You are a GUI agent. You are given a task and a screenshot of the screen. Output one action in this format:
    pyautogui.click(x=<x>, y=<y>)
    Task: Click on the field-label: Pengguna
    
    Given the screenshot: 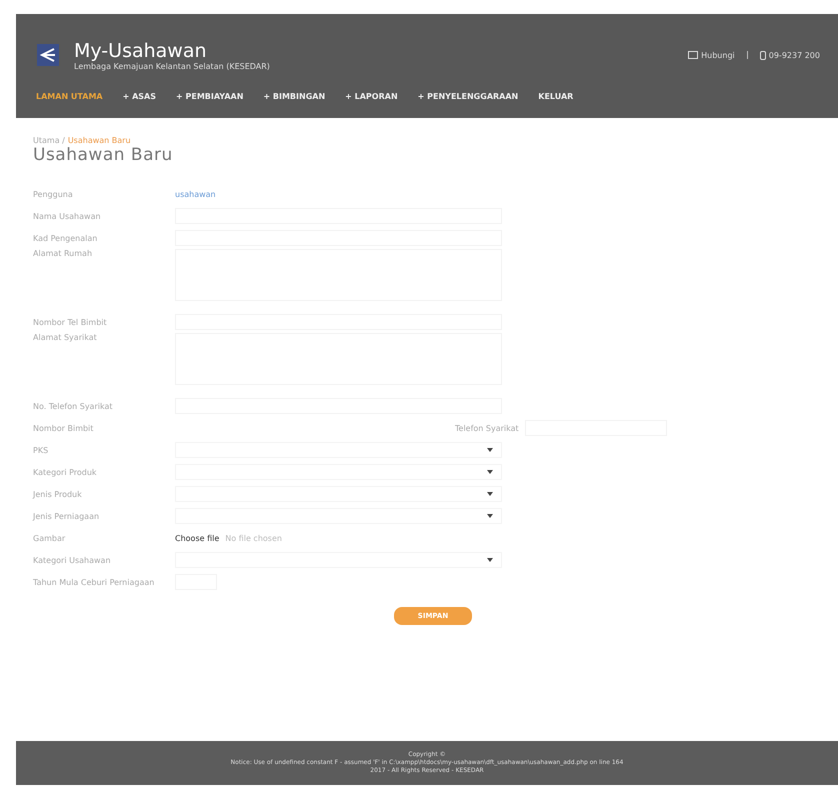 What is the action you would take?
    pyautogui.click(x=53, y=194)
    